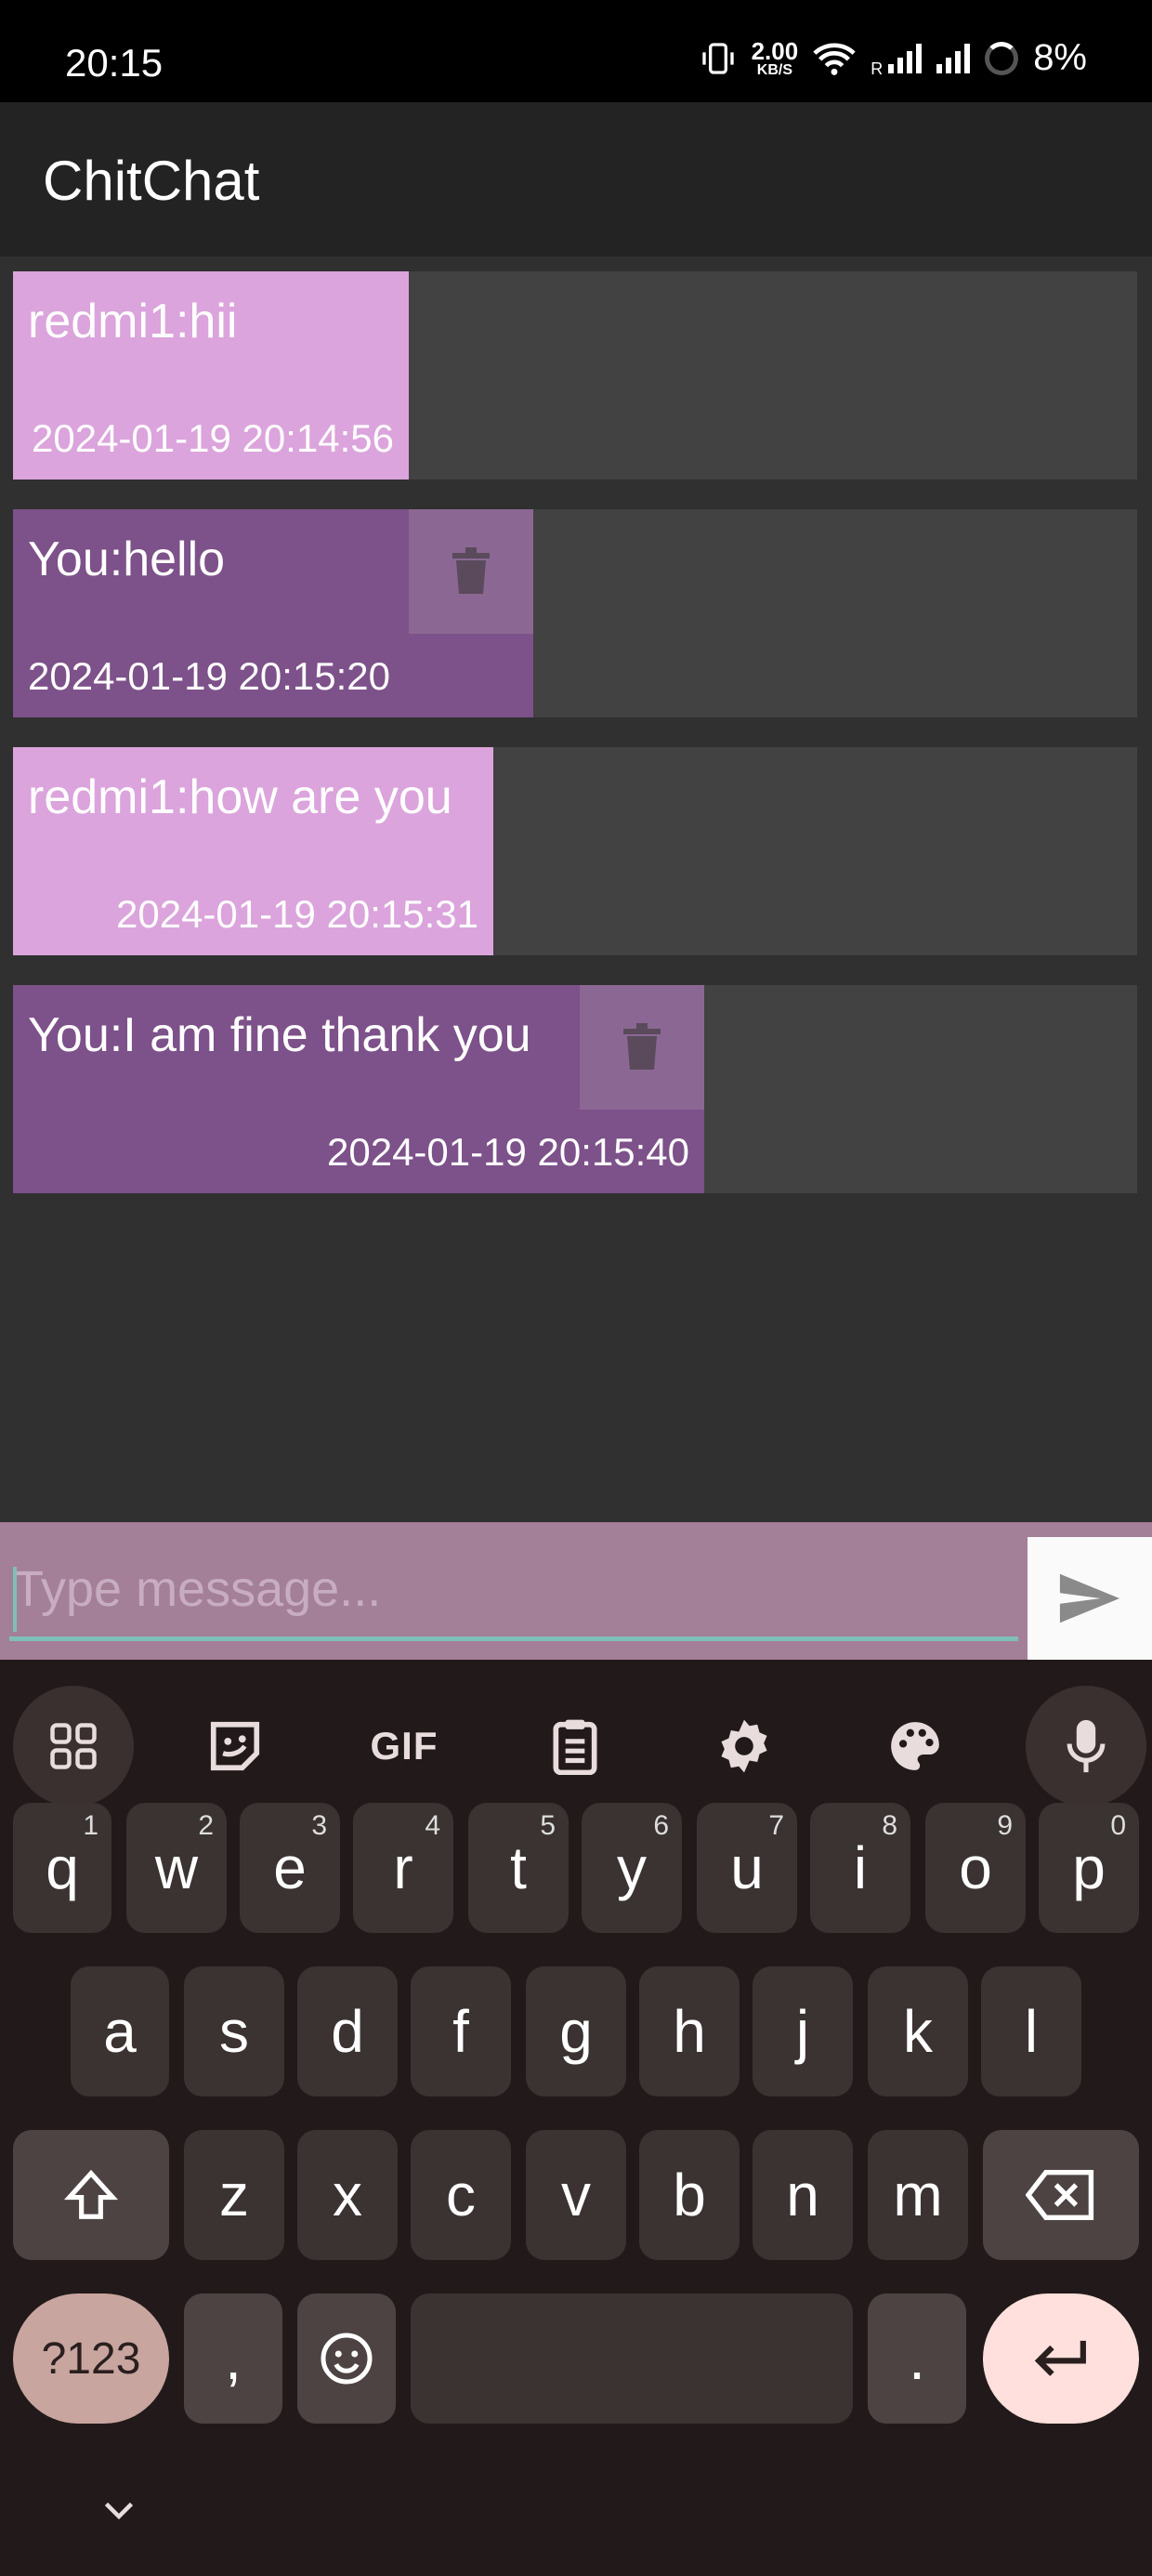  What do you see at coordinates (240, 797) in the screenshot?
I see `message-text: redmi1:how are you` at bounding box center [240, 797].